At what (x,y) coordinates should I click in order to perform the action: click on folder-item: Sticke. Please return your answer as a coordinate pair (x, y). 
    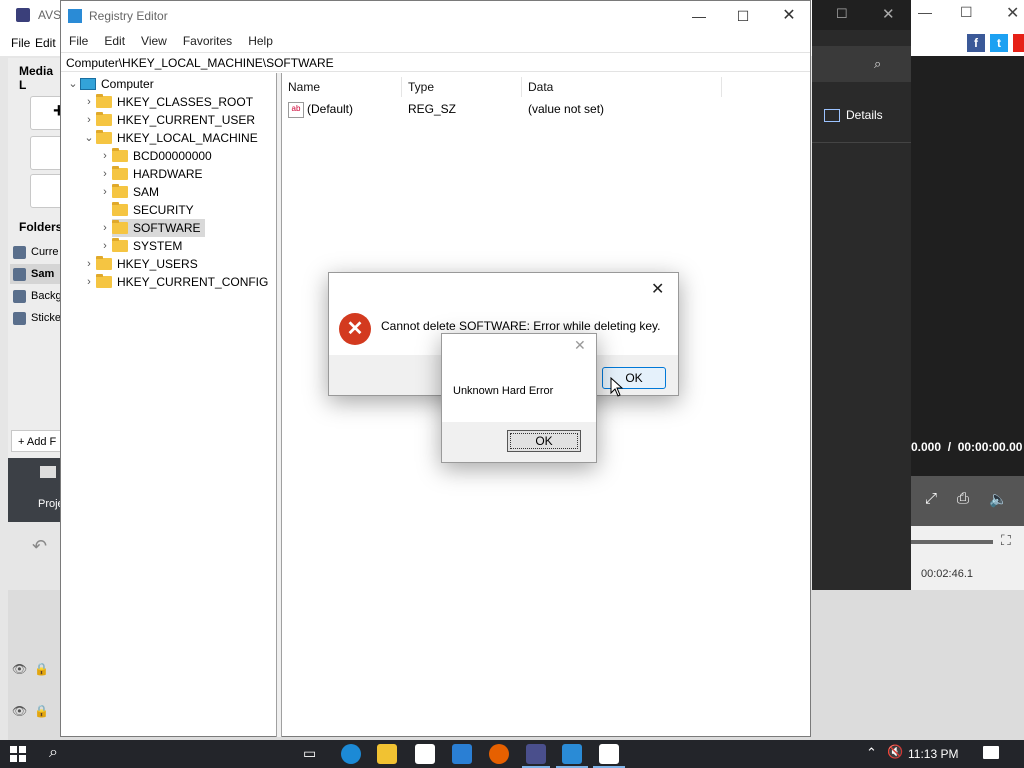
    Looking at the image, I should click on (37, 318).